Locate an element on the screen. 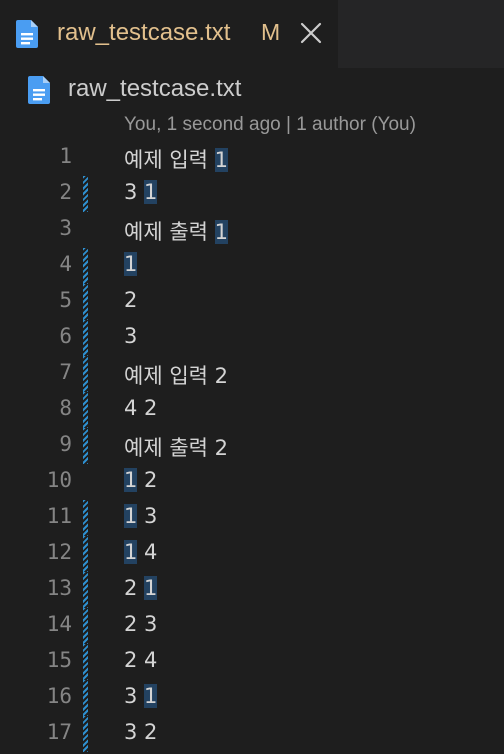  tab-raw-testcase: raw_testcase.txt M is located at coordinates (169, 34).